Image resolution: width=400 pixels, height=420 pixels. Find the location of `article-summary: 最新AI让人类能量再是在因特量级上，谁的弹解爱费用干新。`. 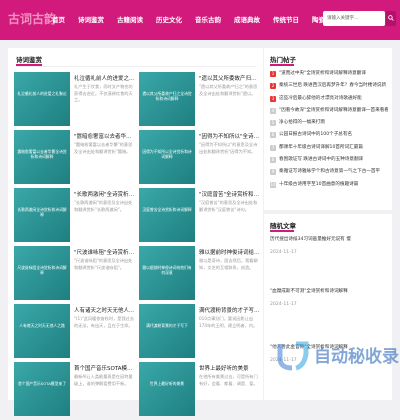

article-summary: 最新AI让人类能量再是在因特量级上，谁的弹解爱费用干新。 is located at coordinates (103, 380).